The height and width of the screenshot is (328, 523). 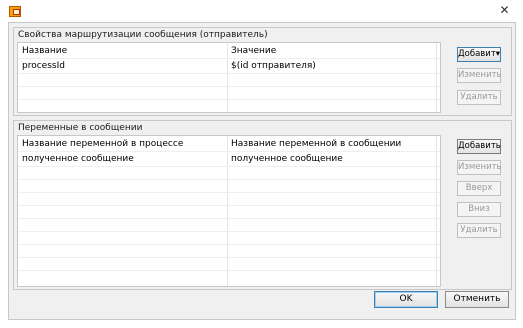 I want to click on cell-value: $(id отправителя), so click(x=273, y=66).